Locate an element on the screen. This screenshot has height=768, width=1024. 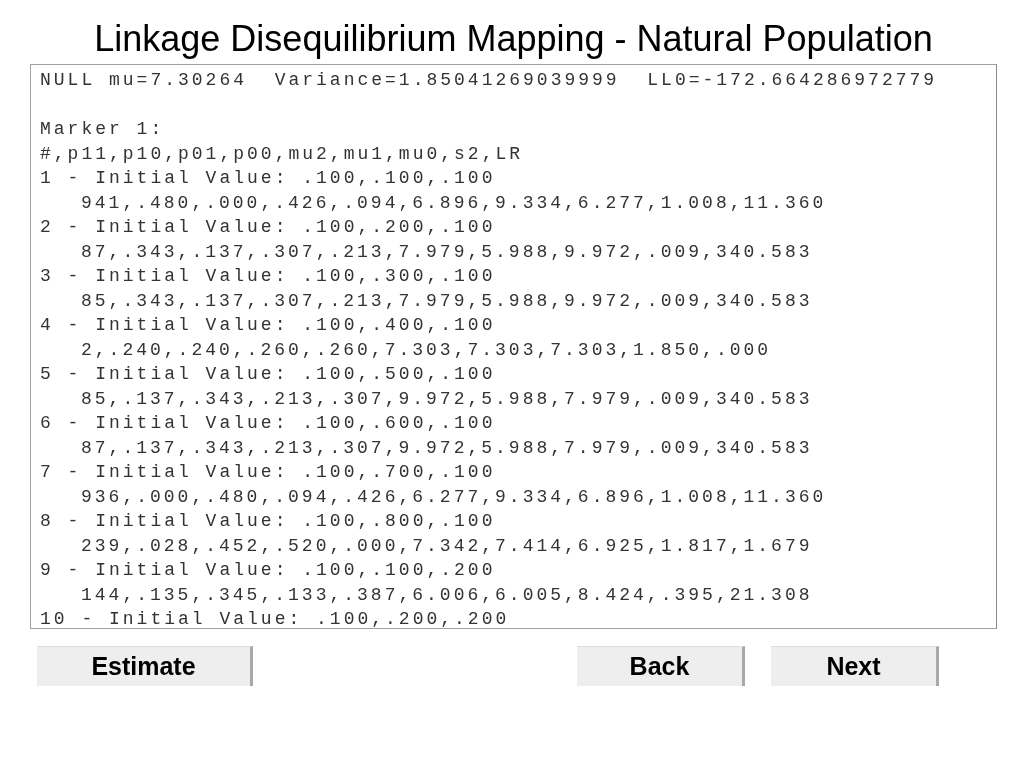
output-line: 8 - Initial Value: .100,.800,.100 is located at coordinates (268, 521).